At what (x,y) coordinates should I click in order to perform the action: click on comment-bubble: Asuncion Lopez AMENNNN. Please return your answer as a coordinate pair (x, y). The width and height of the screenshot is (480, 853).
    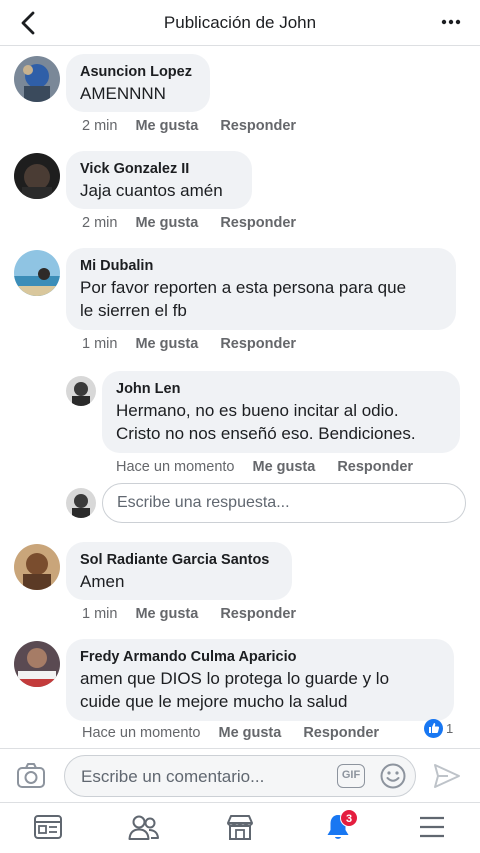
    Looking at the image, I should click on (138, 83).